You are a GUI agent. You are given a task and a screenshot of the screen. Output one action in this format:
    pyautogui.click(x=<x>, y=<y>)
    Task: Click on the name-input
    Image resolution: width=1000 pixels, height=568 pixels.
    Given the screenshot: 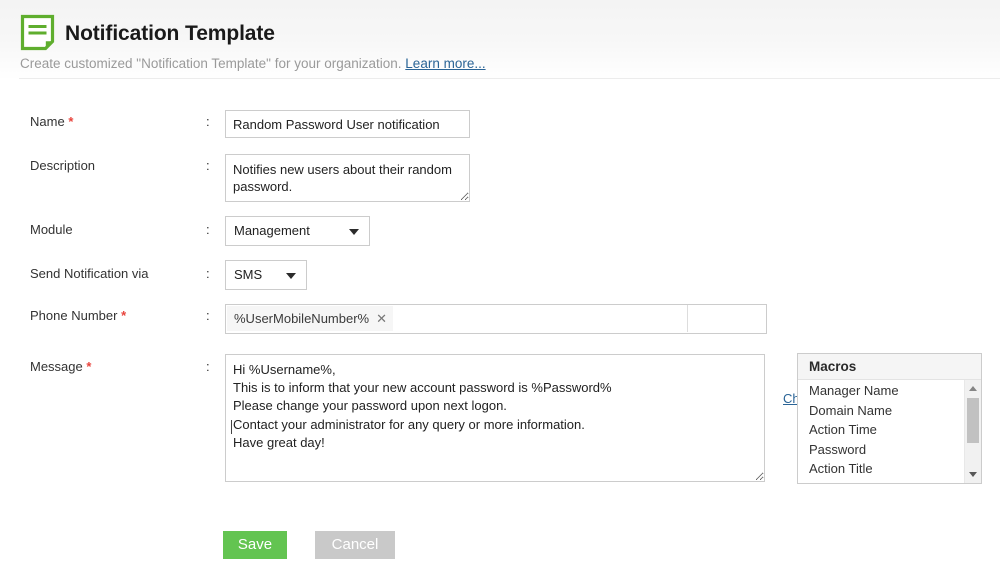 What is the action you would take?
    pyautogui.click(x=347, y=124)
    